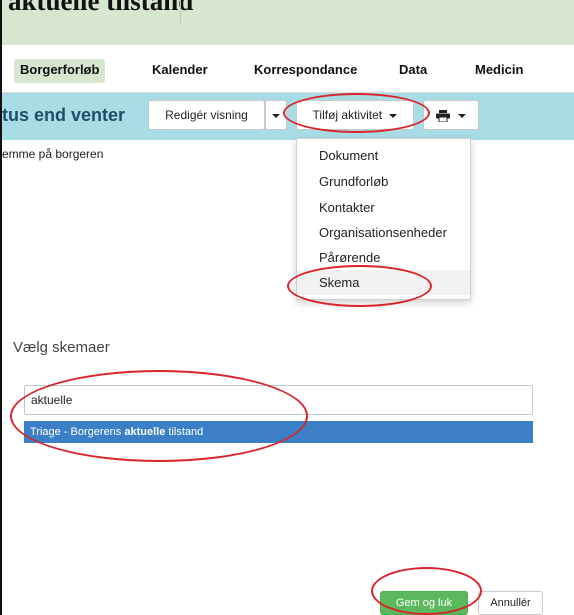 The image size is (574, 615). What do you see at coordinates (77, 432) in the screenshot?
I see `suggestion-prefix: Triage - Borgerens` at bounding box center [77, 432].